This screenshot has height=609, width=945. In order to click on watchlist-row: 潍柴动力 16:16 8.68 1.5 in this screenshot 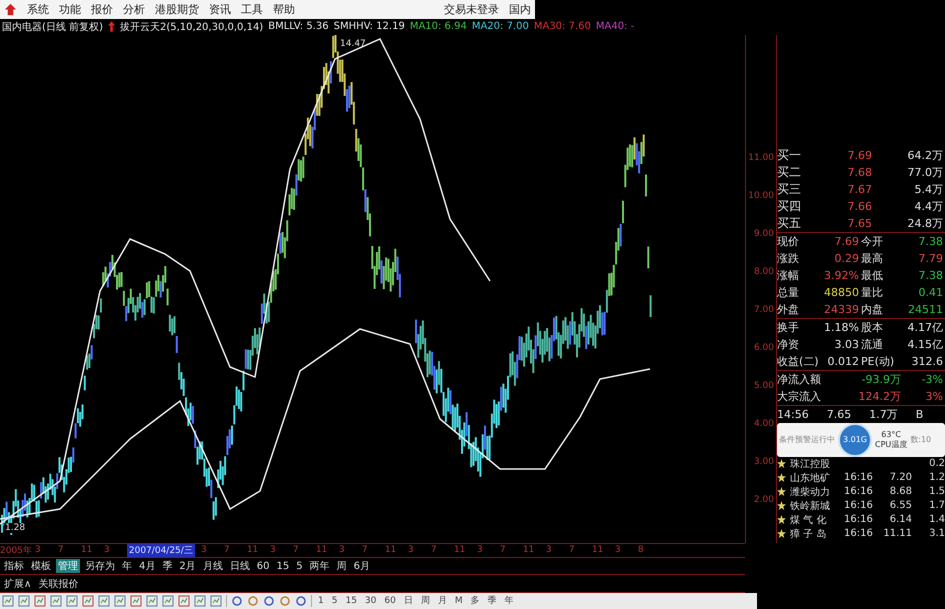, I will do `click(861, 491)`.